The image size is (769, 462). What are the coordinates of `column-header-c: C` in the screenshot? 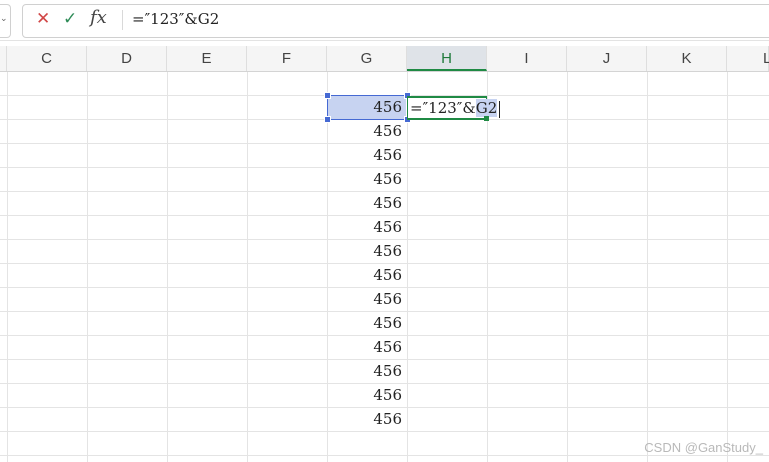 It's located at (47, 58).